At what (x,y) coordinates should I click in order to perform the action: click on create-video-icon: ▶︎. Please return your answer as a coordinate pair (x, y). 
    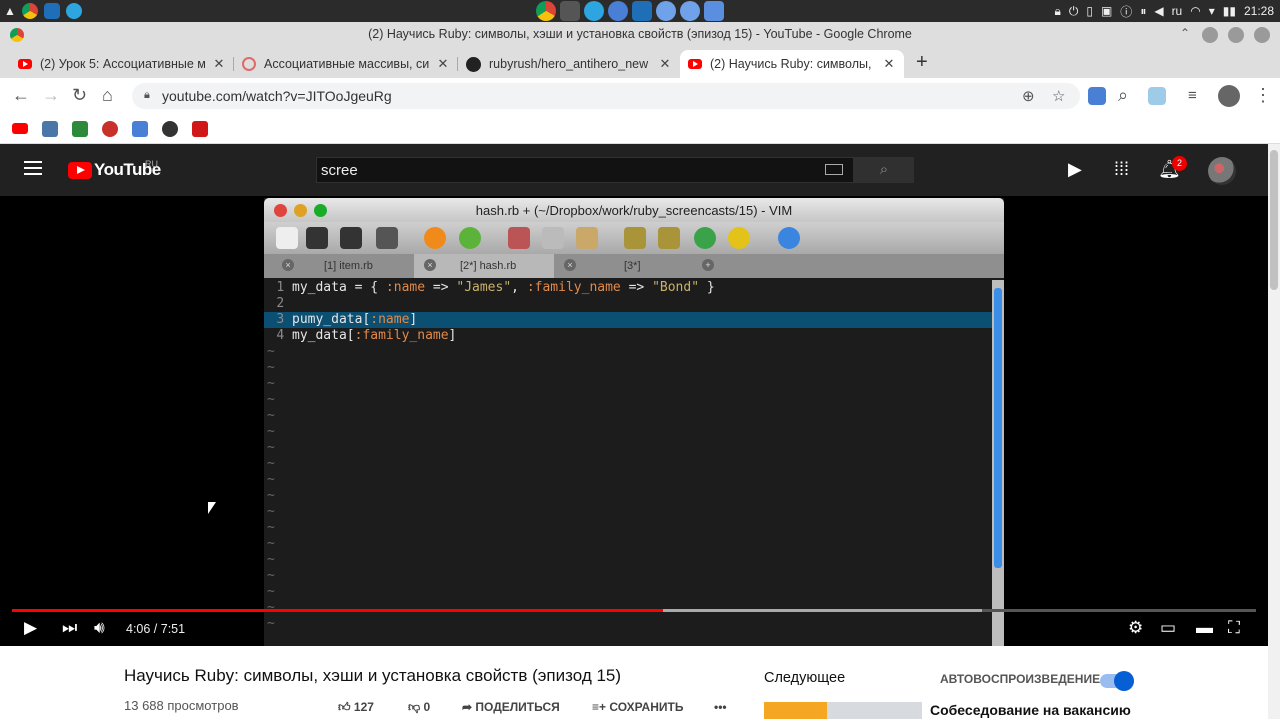
    Looking at the image, I should click on (1075, 169).